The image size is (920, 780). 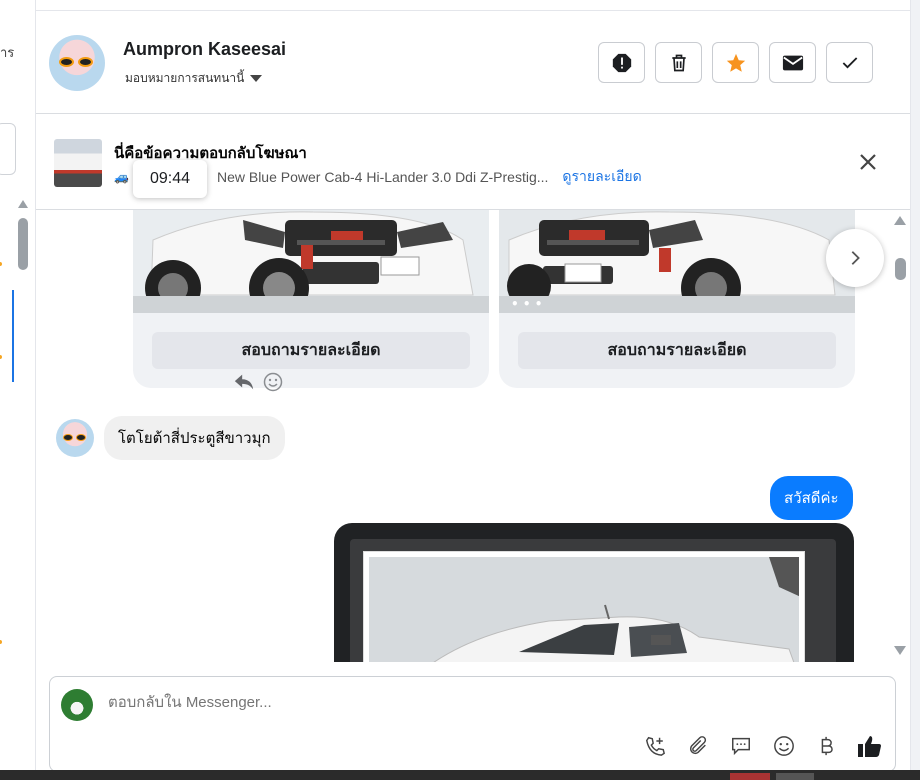 What do you see at coordinates (185, 78) in the screenshot?
I see `assign-label: มอบหมายการสนทนานี้` at bounding box center [185, 78].